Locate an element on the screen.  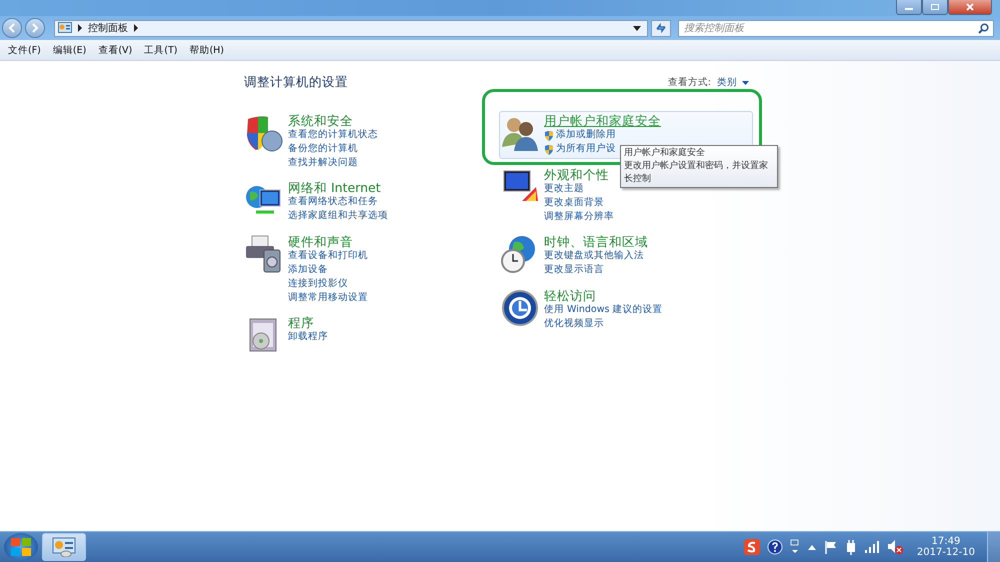
restore-button is located at coordinates (935, 7).